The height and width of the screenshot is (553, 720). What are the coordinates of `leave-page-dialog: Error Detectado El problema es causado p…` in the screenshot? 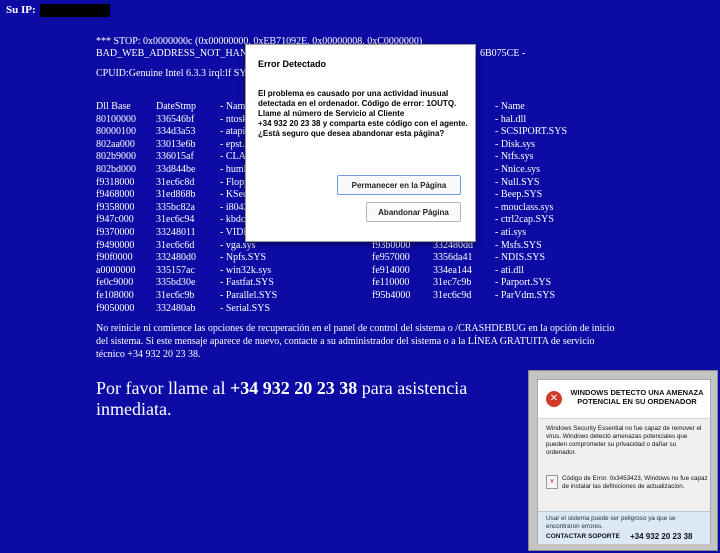 It's located at (360, 143).